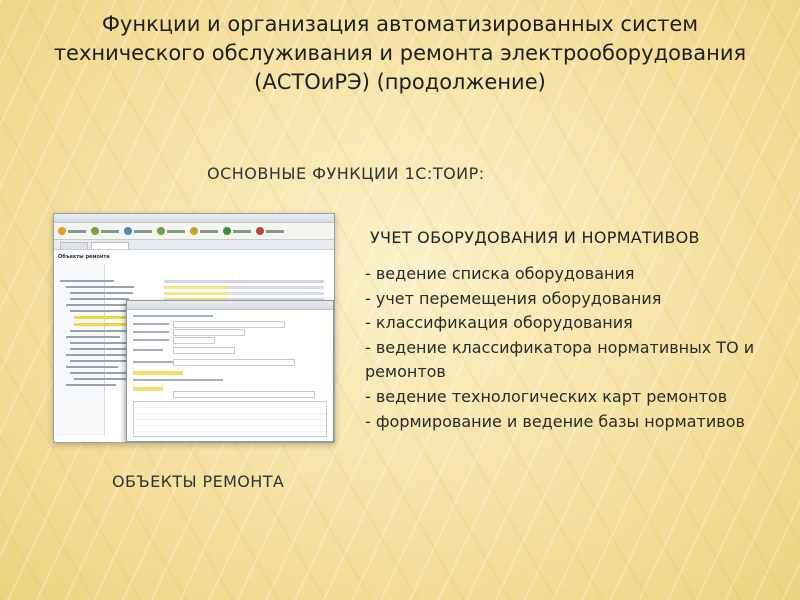  What do you see at coordinates (555, 421) in the screenshot?
I see `list-item: - формирование и ведение базы нормативов` at bounding box center [555, 421].